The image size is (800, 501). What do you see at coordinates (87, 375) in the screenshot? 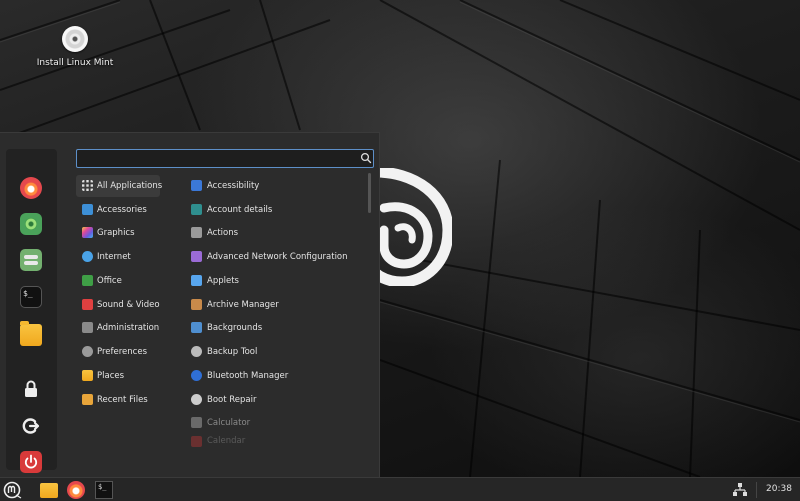
I see `places-icon` at bounding box center [87, 375].